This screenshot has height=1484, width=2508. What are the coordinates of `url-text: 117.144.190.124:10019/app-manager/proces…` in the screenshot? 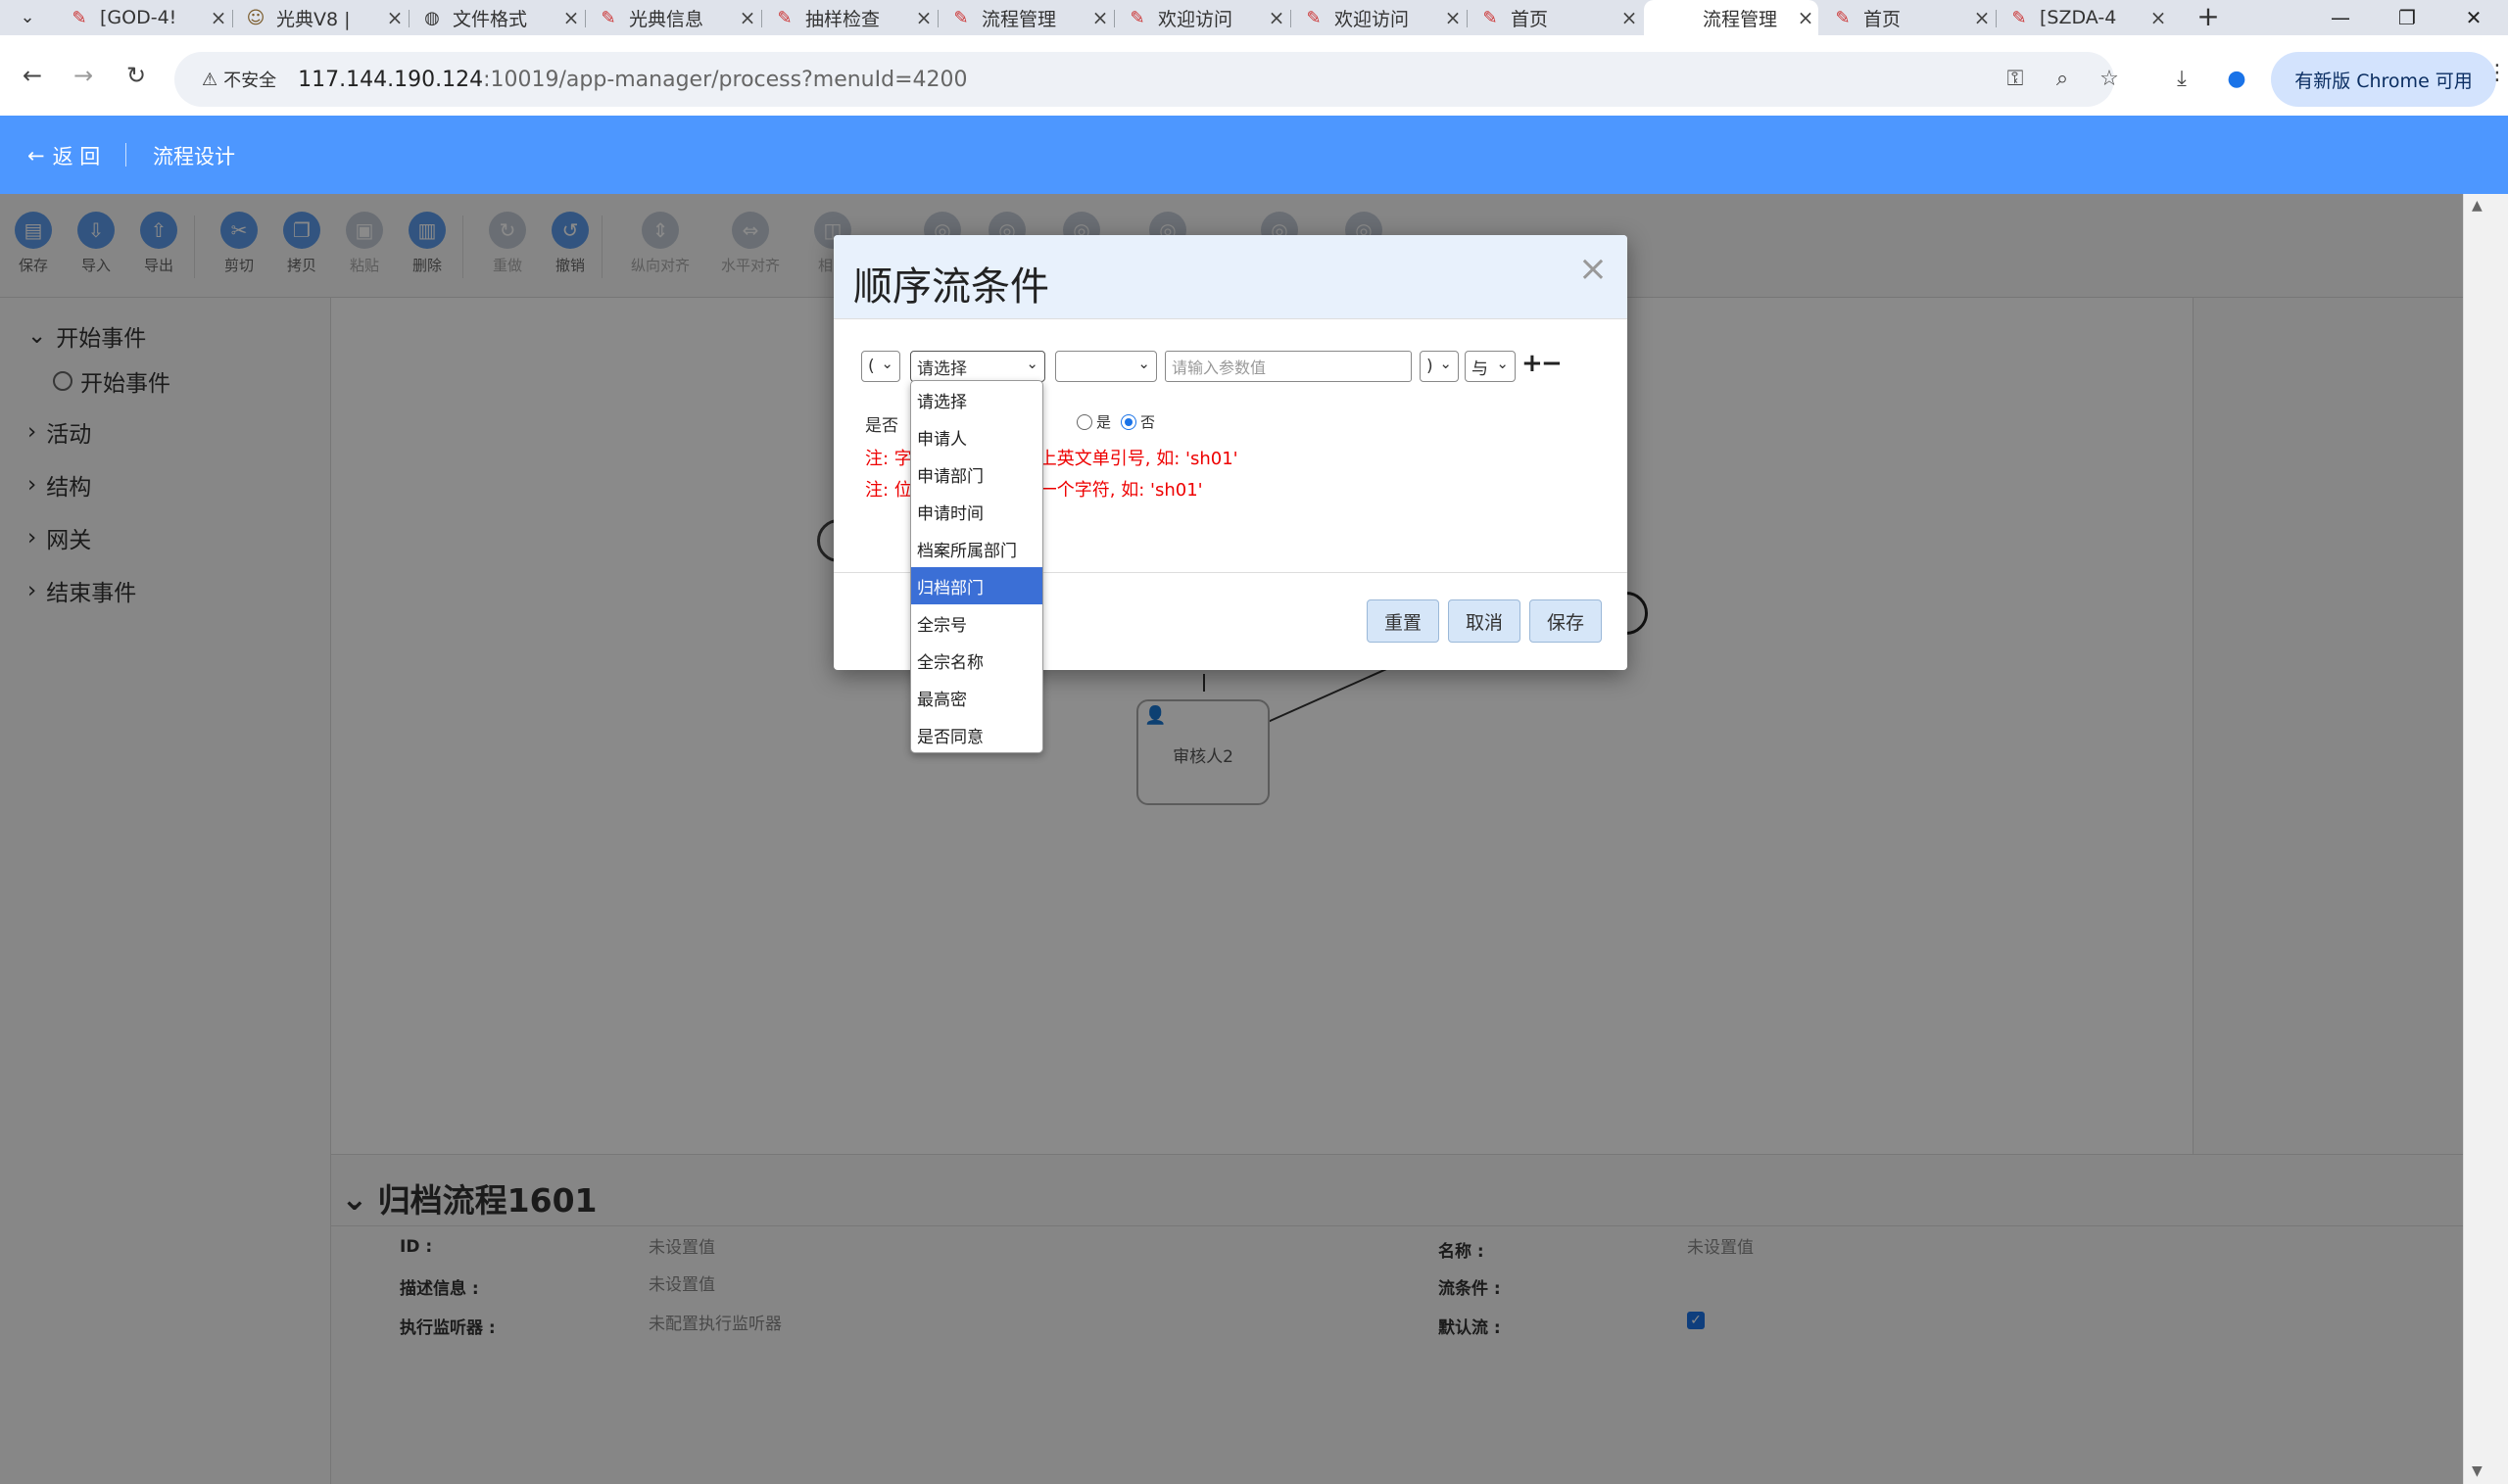 It's located at (632, 80).